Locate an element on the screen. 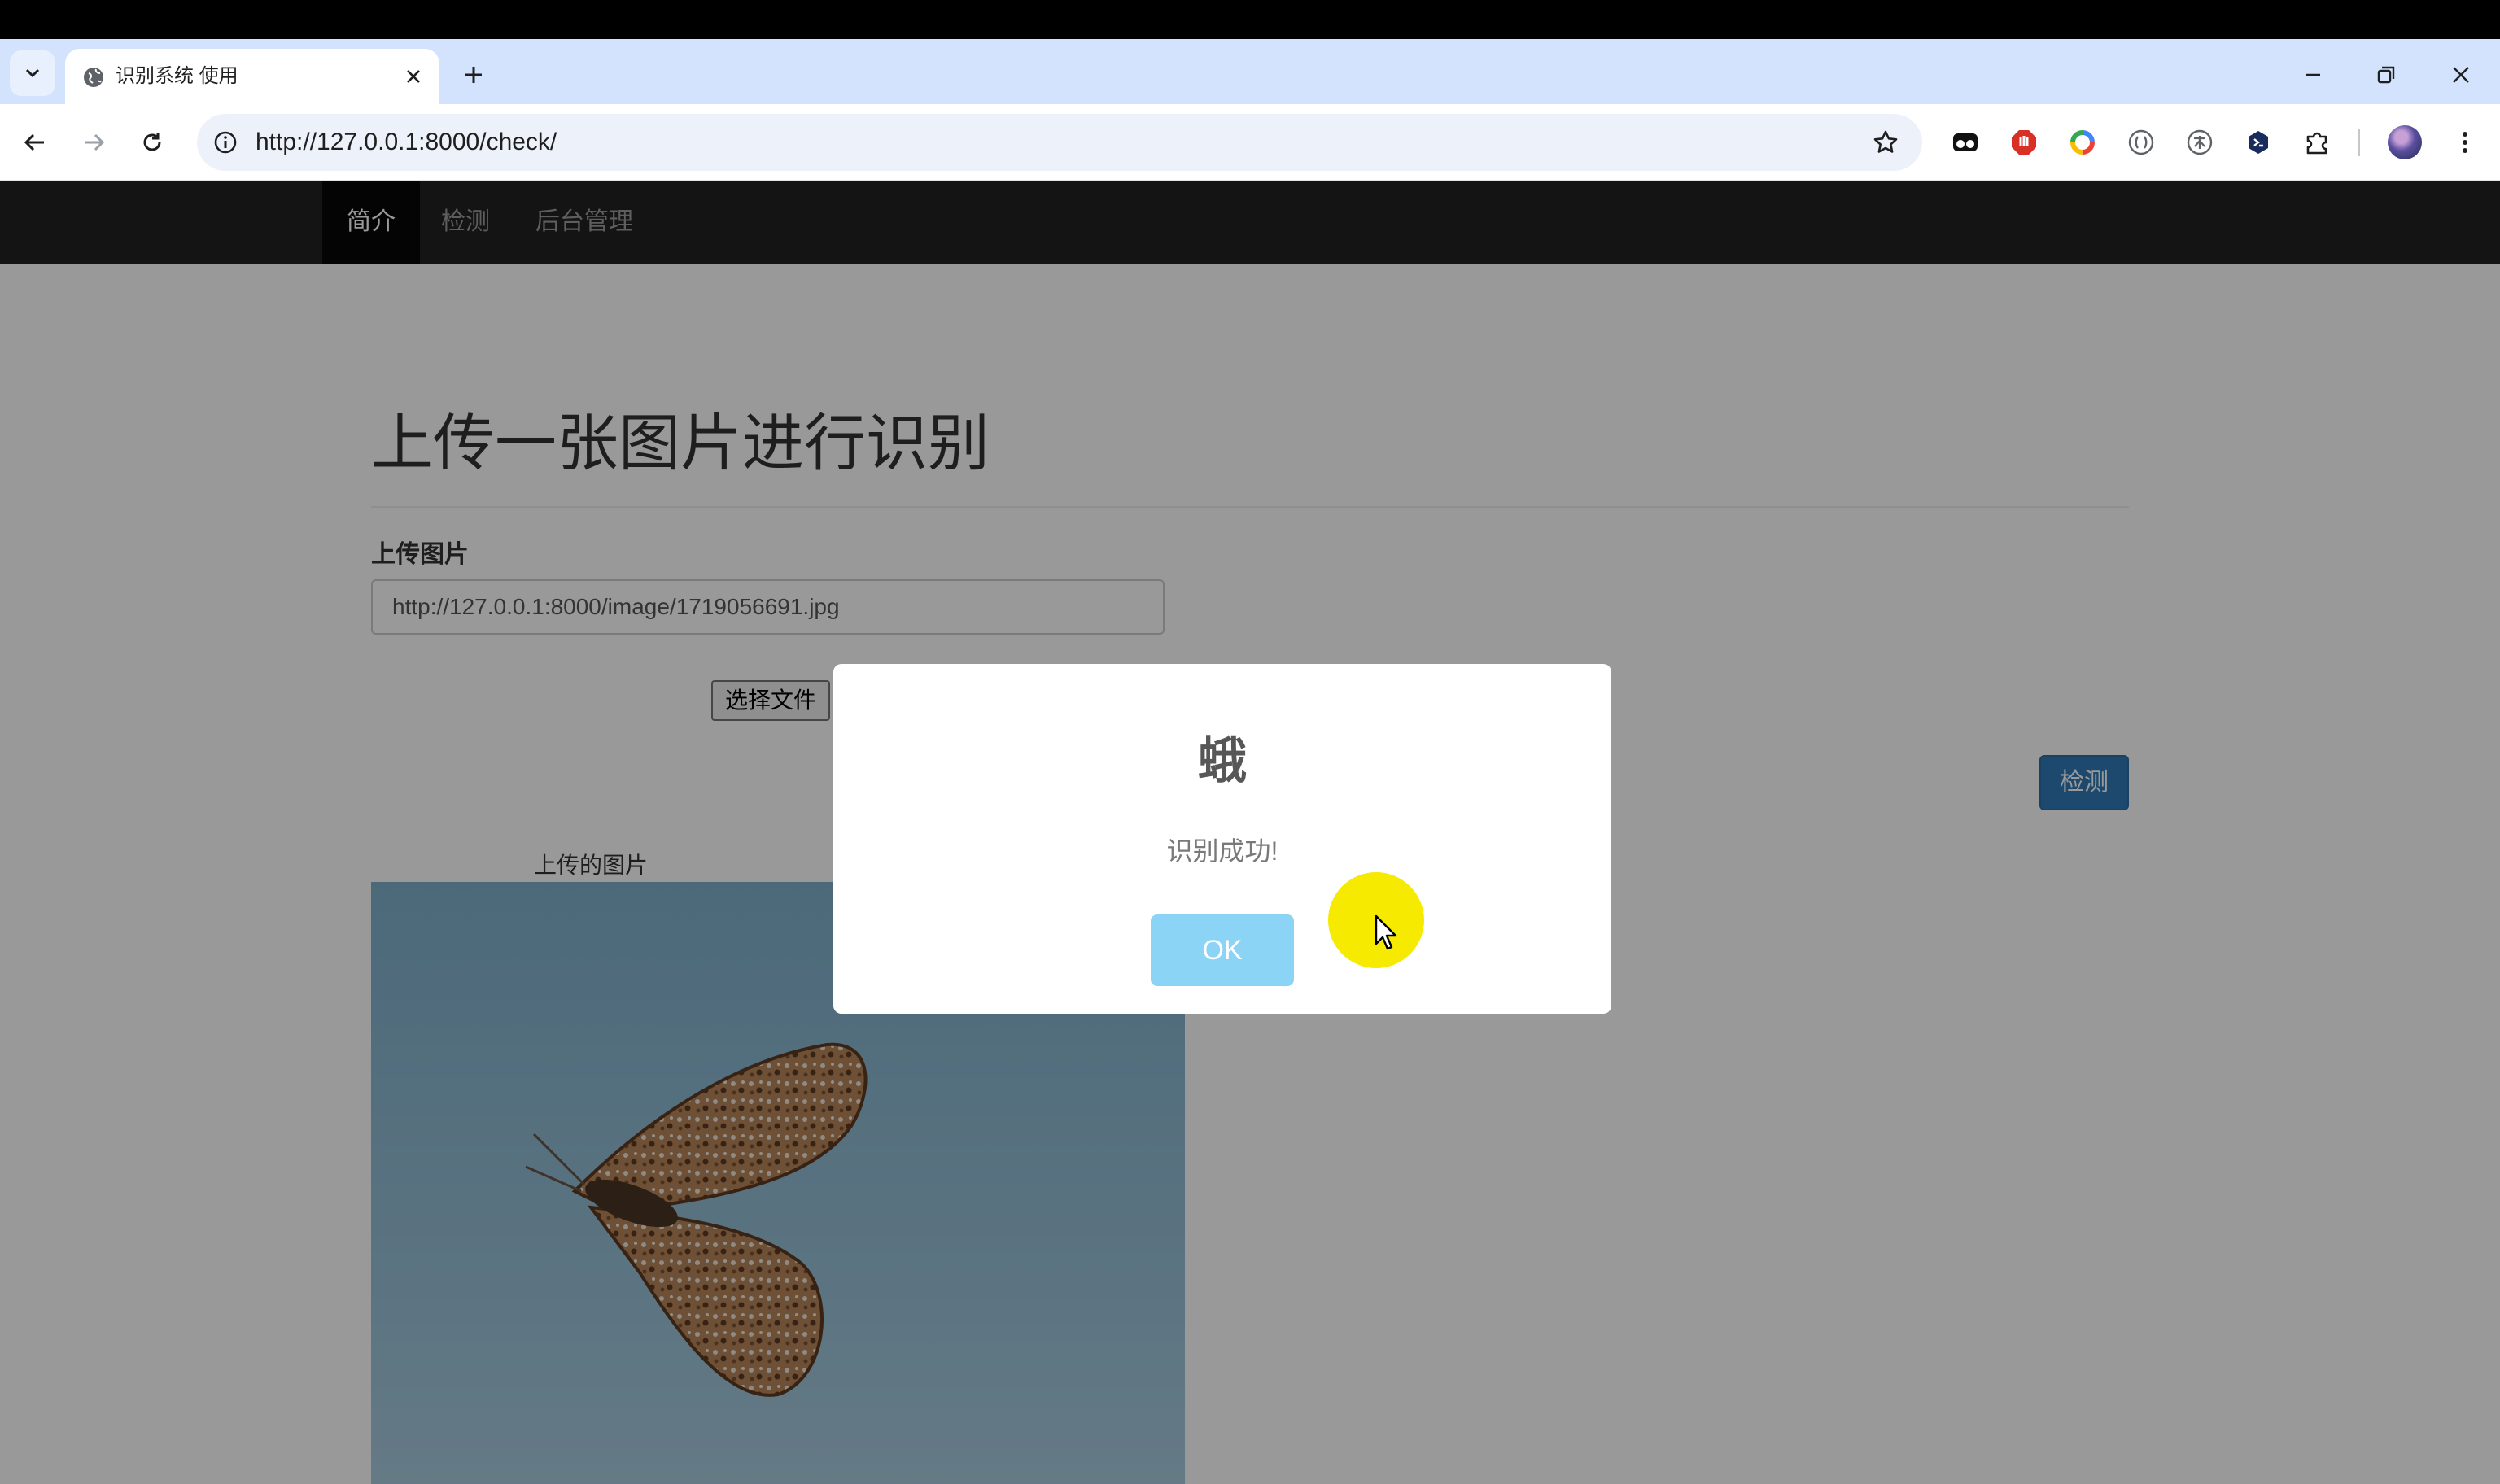 This screenshot has height=1484, width=2500. alert-message: 识别成功! is located at coordinates (1222, 851).